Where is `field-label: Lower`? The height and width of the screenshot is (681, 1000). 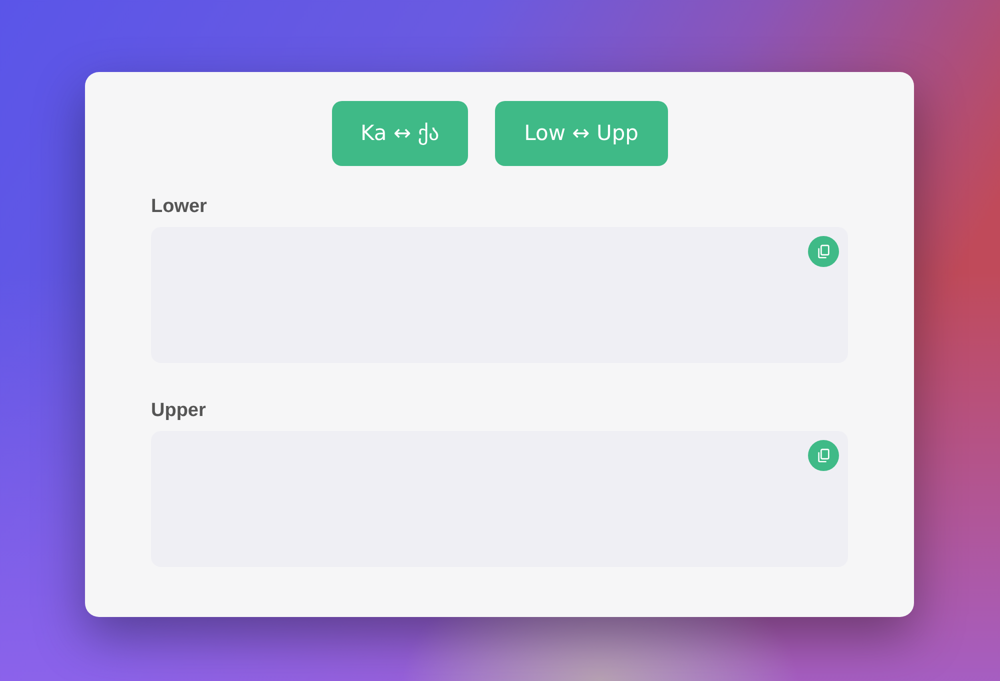 field-label: Lower is located at coordinates (179, 207).